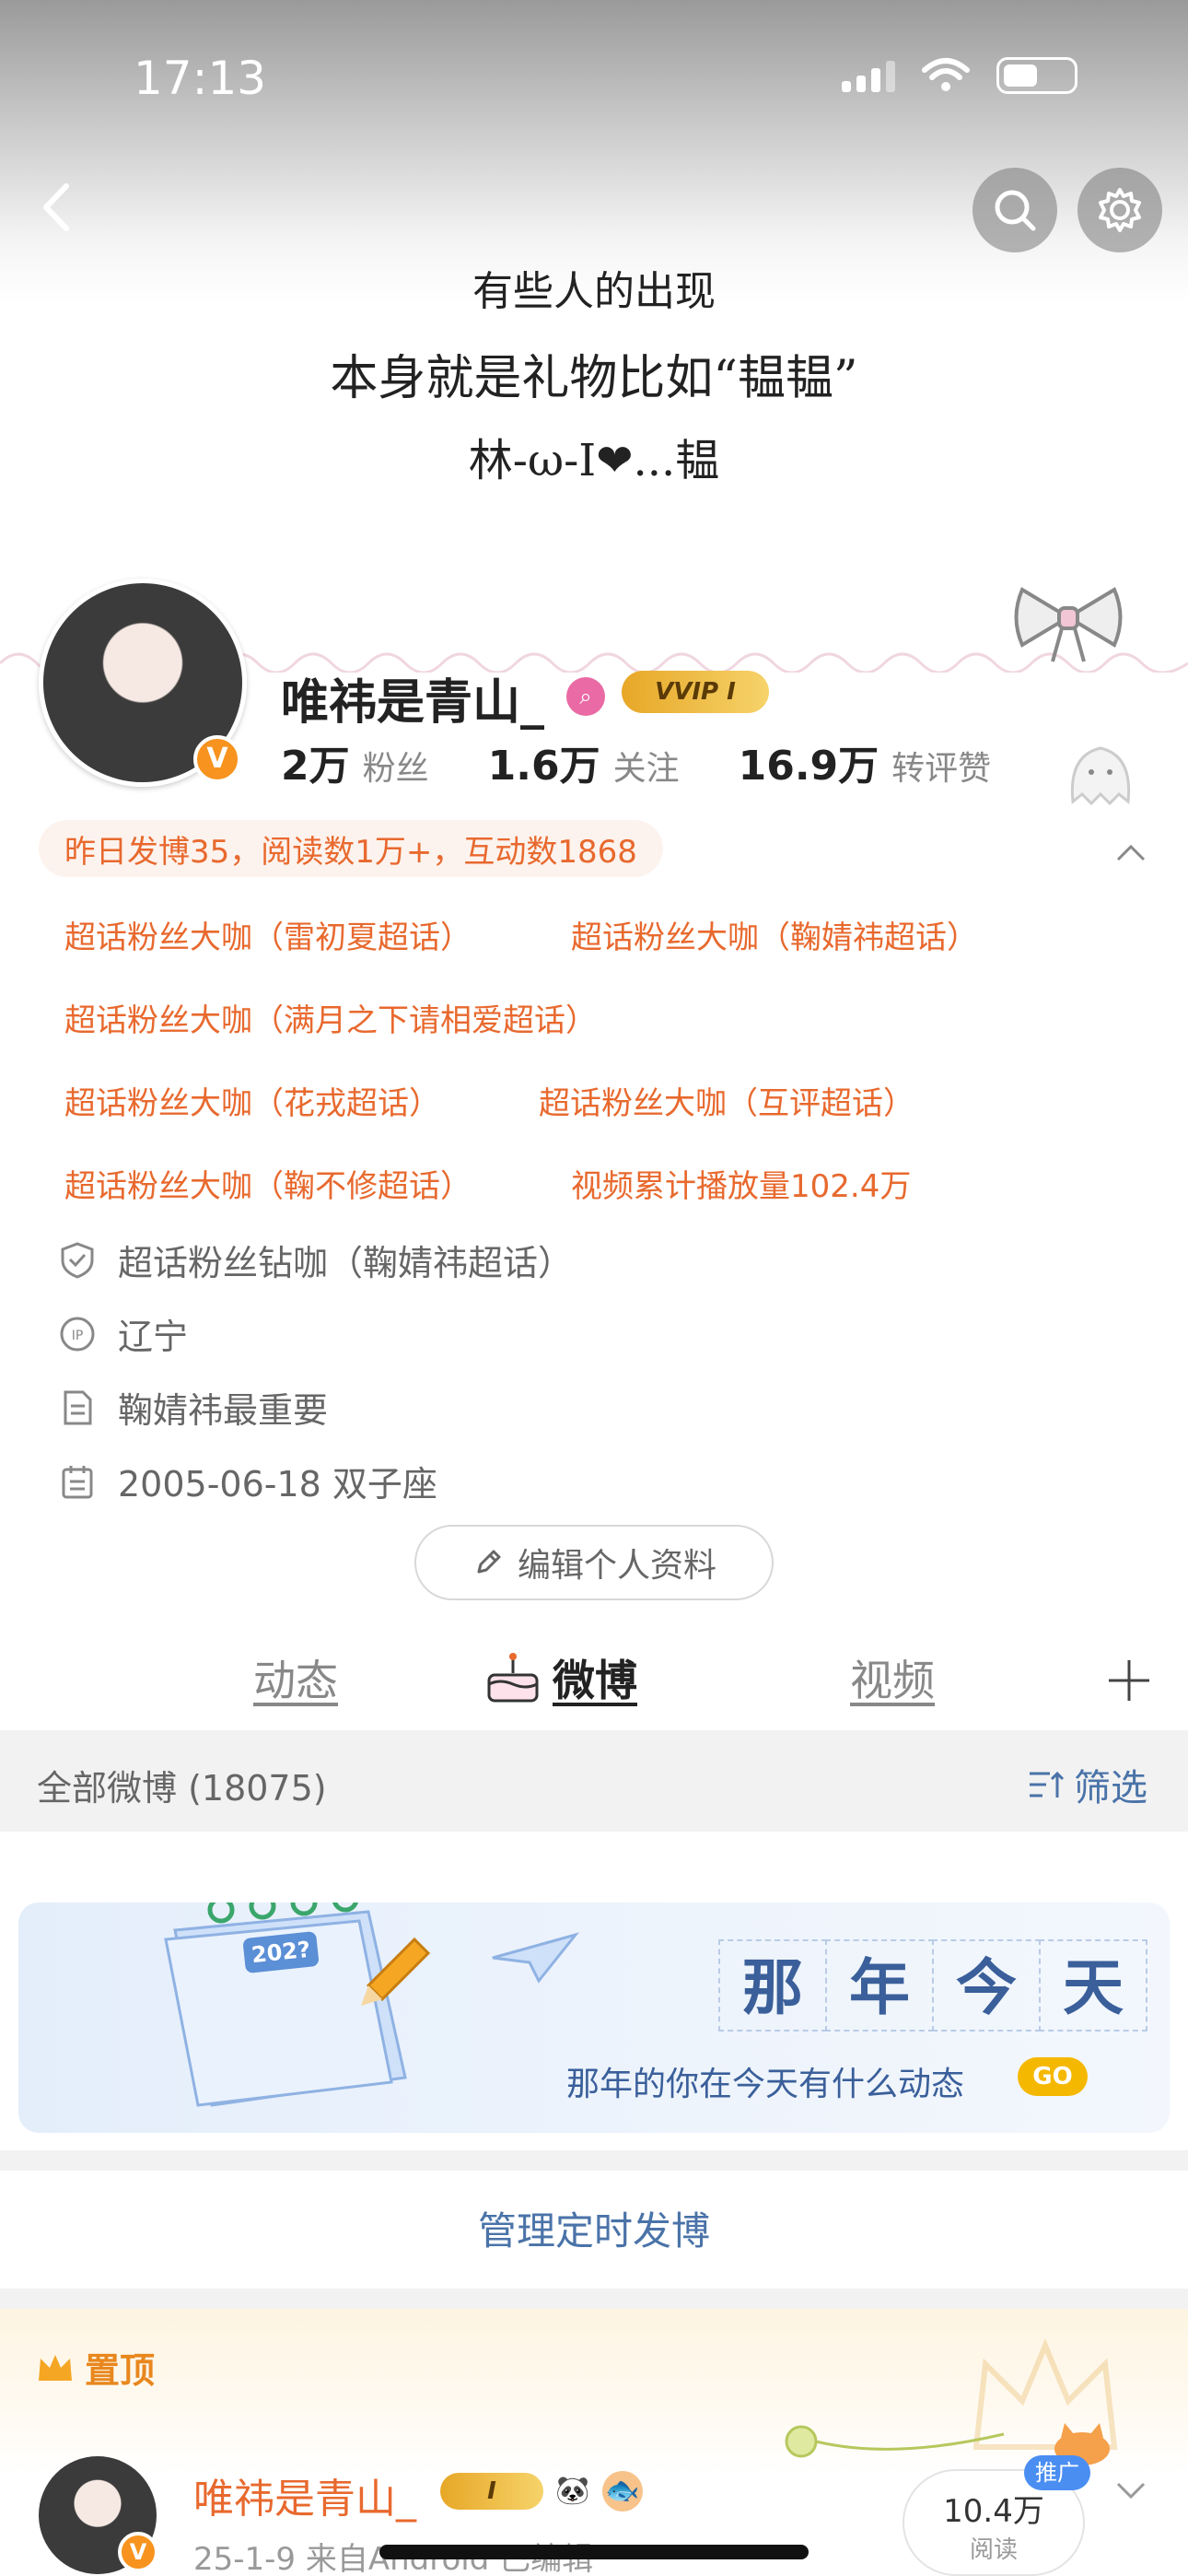  I want to click on fish-icon: 🐟, so click(622, 2491).